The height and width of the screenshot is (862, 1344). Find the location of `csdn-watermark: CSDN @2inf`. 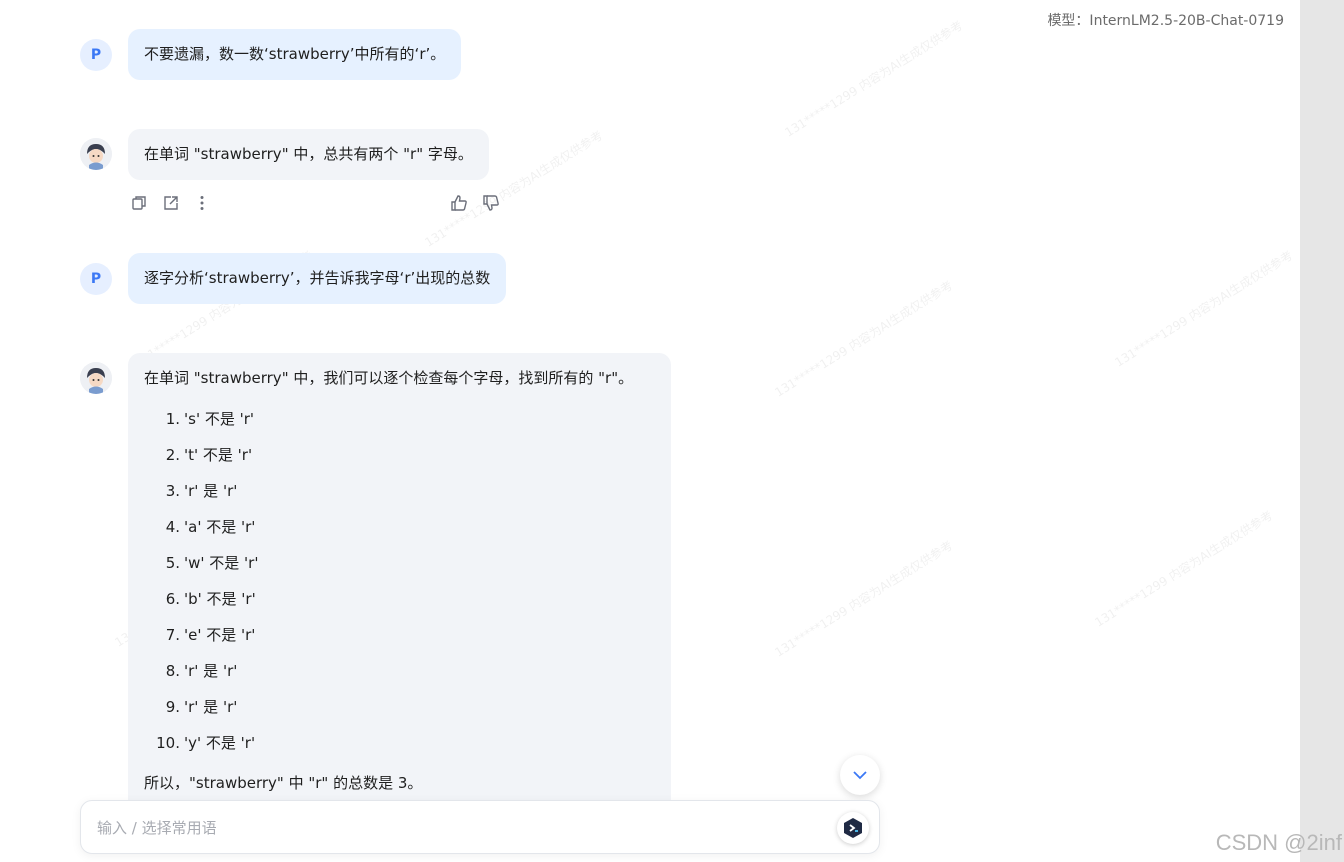

csdn-watermark: CSDN @2inf is located at coordinates (1278, 842).